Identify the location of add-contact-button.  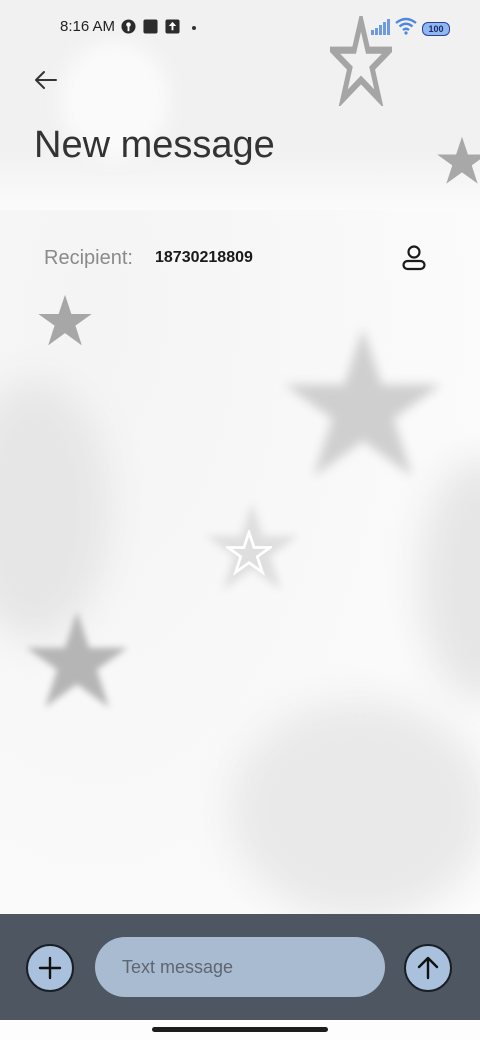
(414, 258).